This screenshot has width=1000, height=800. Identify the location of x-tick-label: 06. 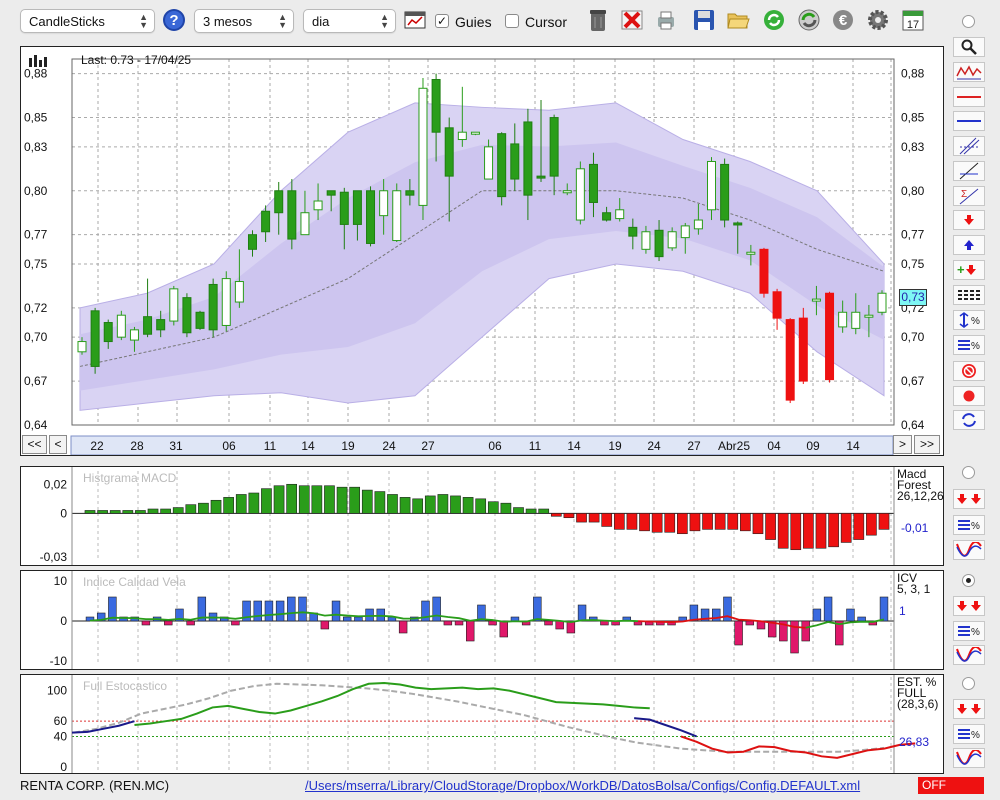
(229, 446).